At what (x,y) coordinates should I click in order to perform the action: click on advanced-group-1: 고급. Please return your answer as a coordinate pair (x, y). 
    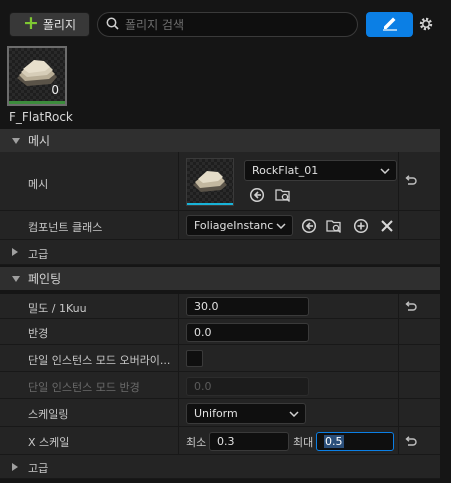
    Looking at the image, I should click on (220, 252).